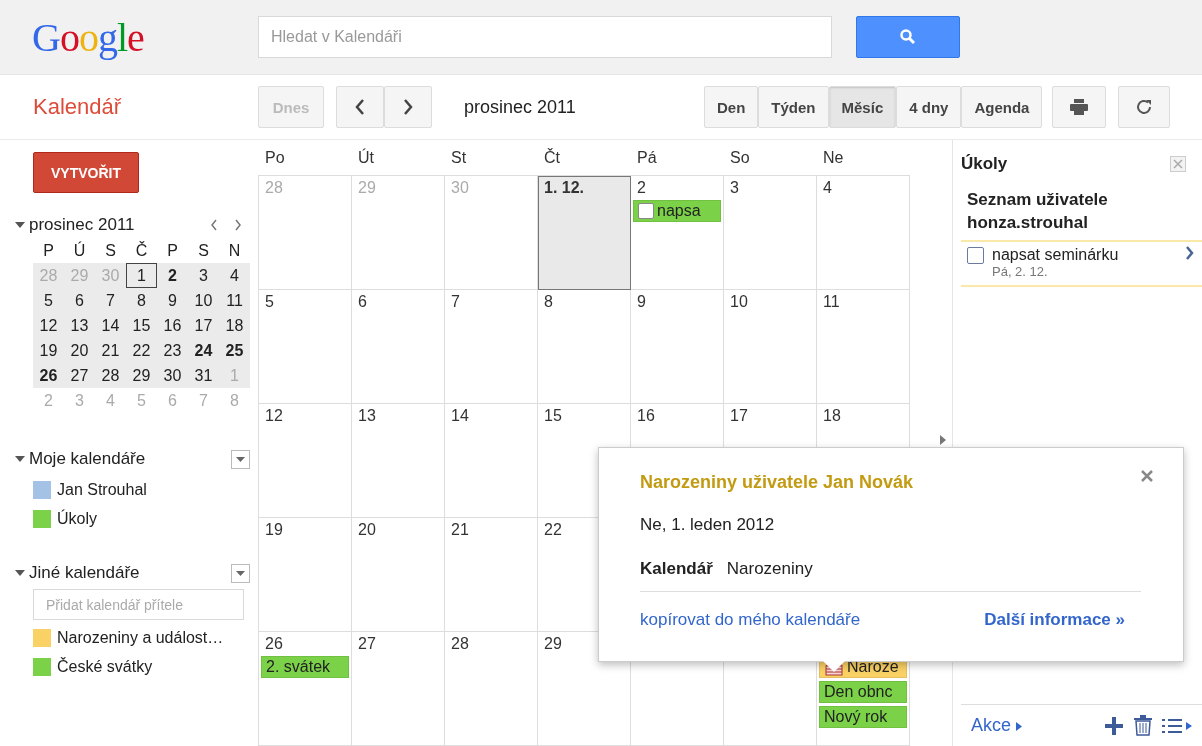 Image resolution: width=1202 pixels, height=746 pixels. I want to click on day-cell: 9, so click(677, 347).